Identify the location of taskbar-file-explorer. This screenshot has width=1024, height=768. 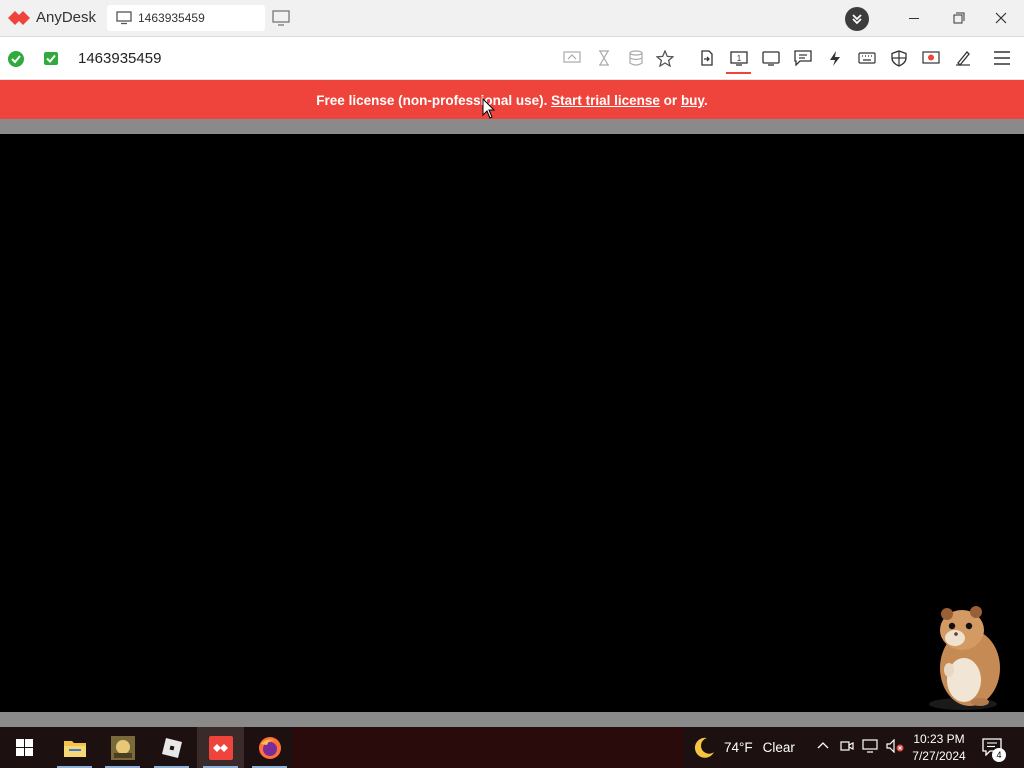
(74, 747).